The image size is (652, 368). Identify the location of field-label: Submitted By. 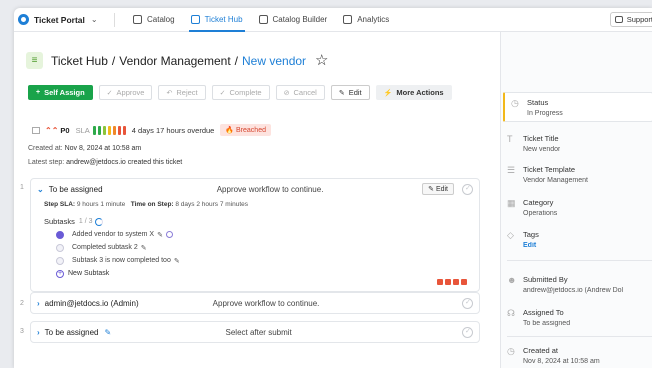
(545, 279).